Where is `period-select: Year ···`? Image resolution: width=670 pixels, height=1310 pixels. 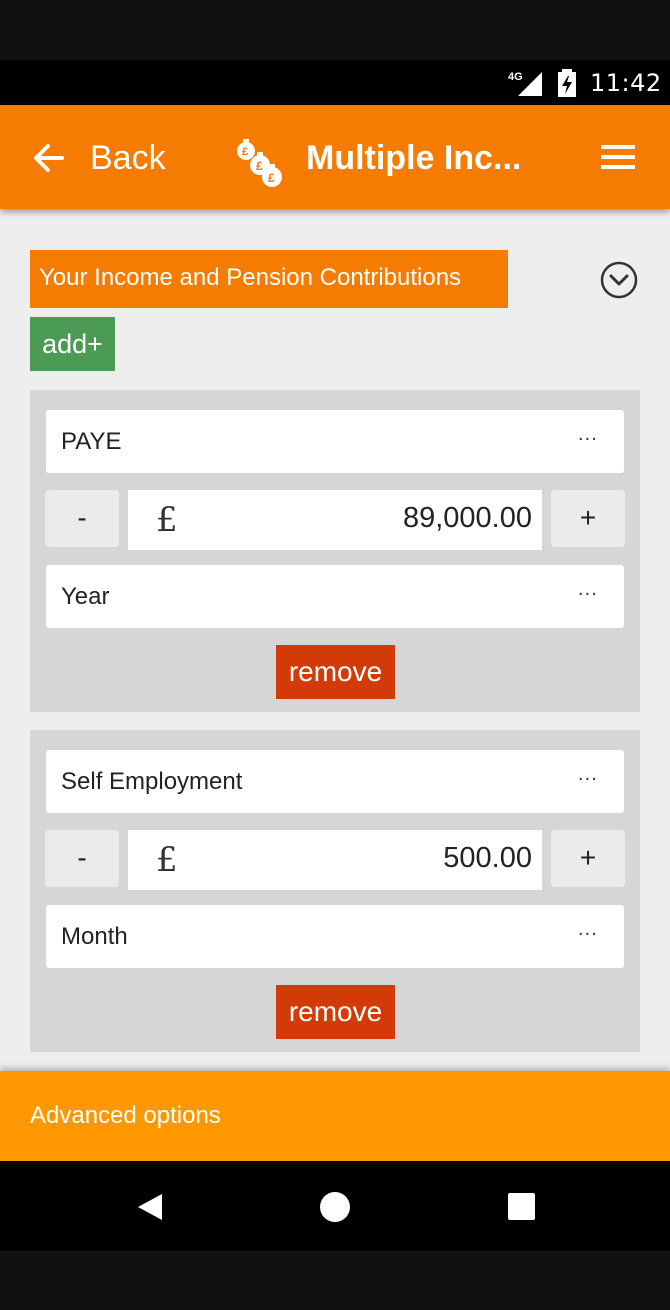
period-select: Year ··· is located at coordinates (335, 596).